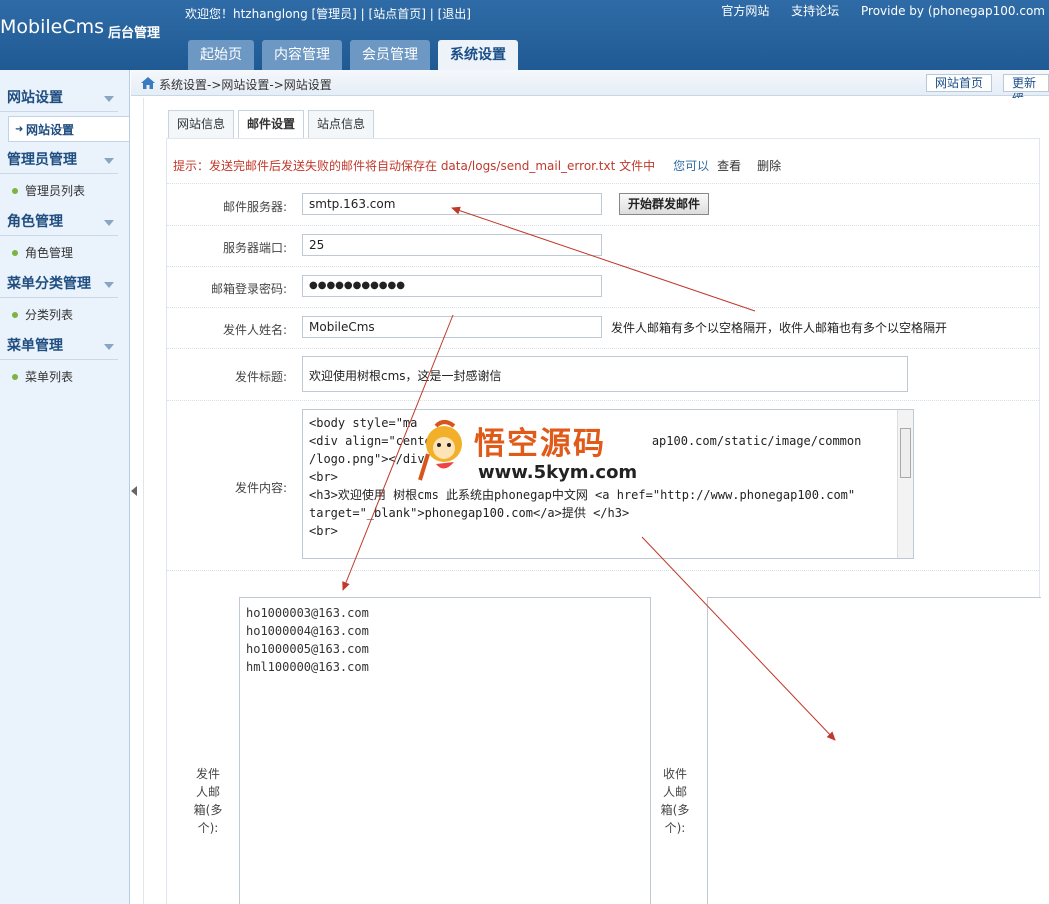 This screenshot has height=904, width=1049. I want to click on forum-link: 支持论坛, so click(815, 11).